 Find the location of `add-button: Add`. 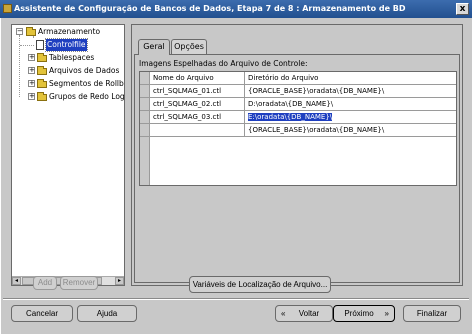

add-button: Add is located at coordinates (45, 283).